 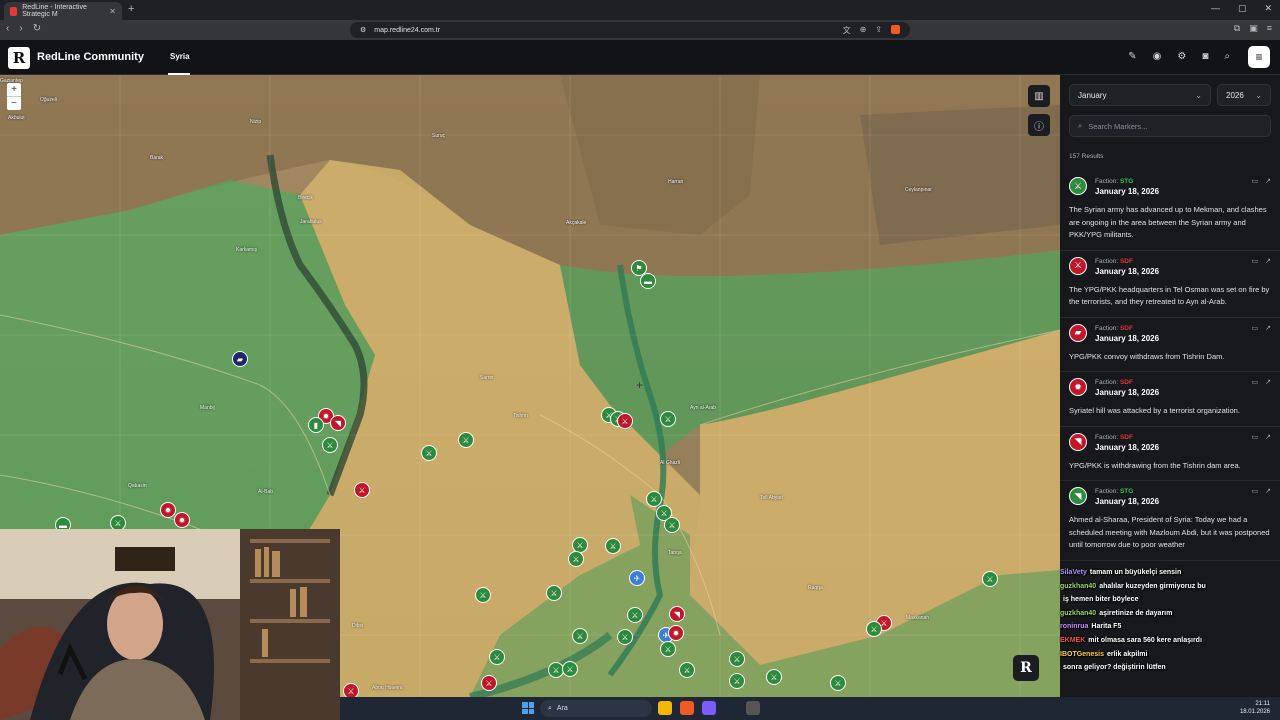 What do you see at coordinates (90, 57) in the screenshot?
I see `app-title: RedLine Community` at bounding box center [90, 57].